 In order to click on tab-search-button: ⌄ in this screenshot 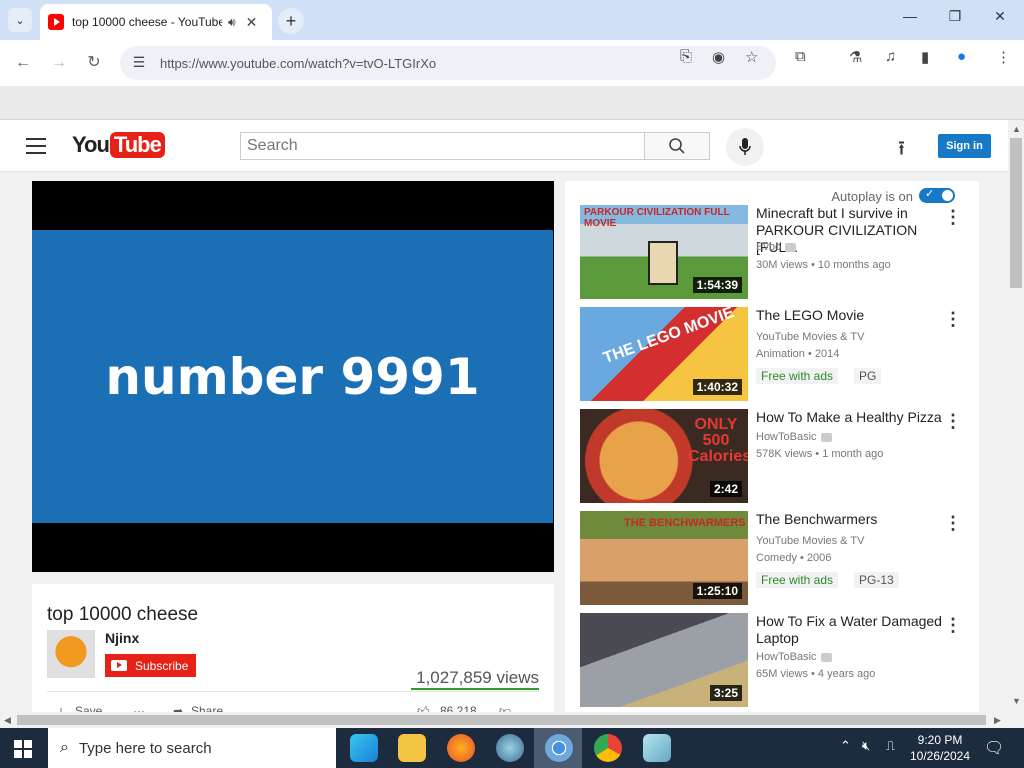, I will do `click(20, 20)`.